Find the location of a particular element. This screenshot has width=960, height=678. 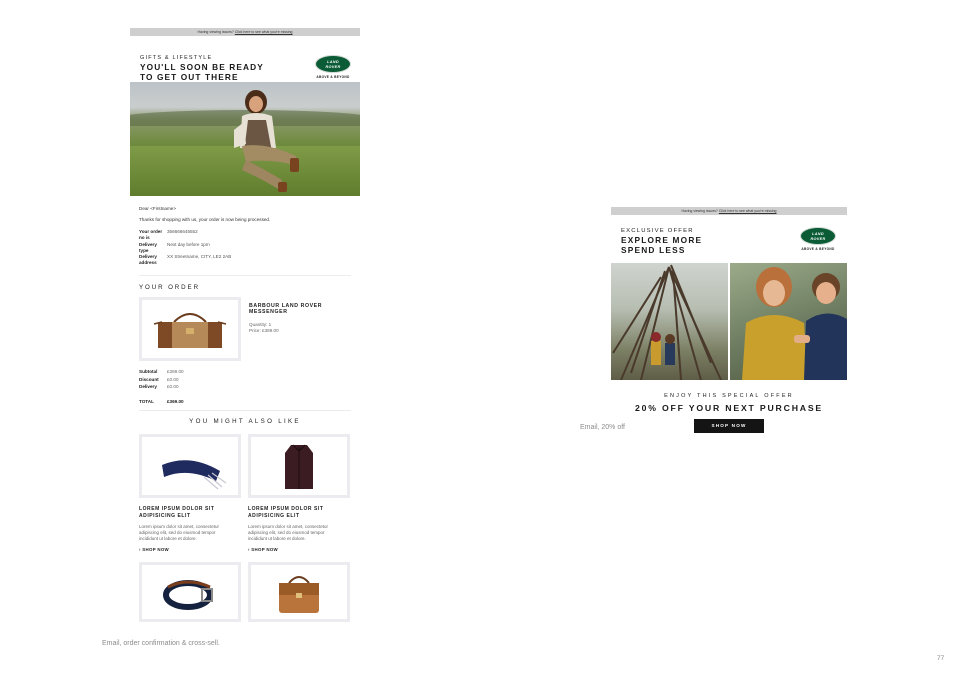

offer-email-caption: Email, 20% off is located at coordinates (603, 427).